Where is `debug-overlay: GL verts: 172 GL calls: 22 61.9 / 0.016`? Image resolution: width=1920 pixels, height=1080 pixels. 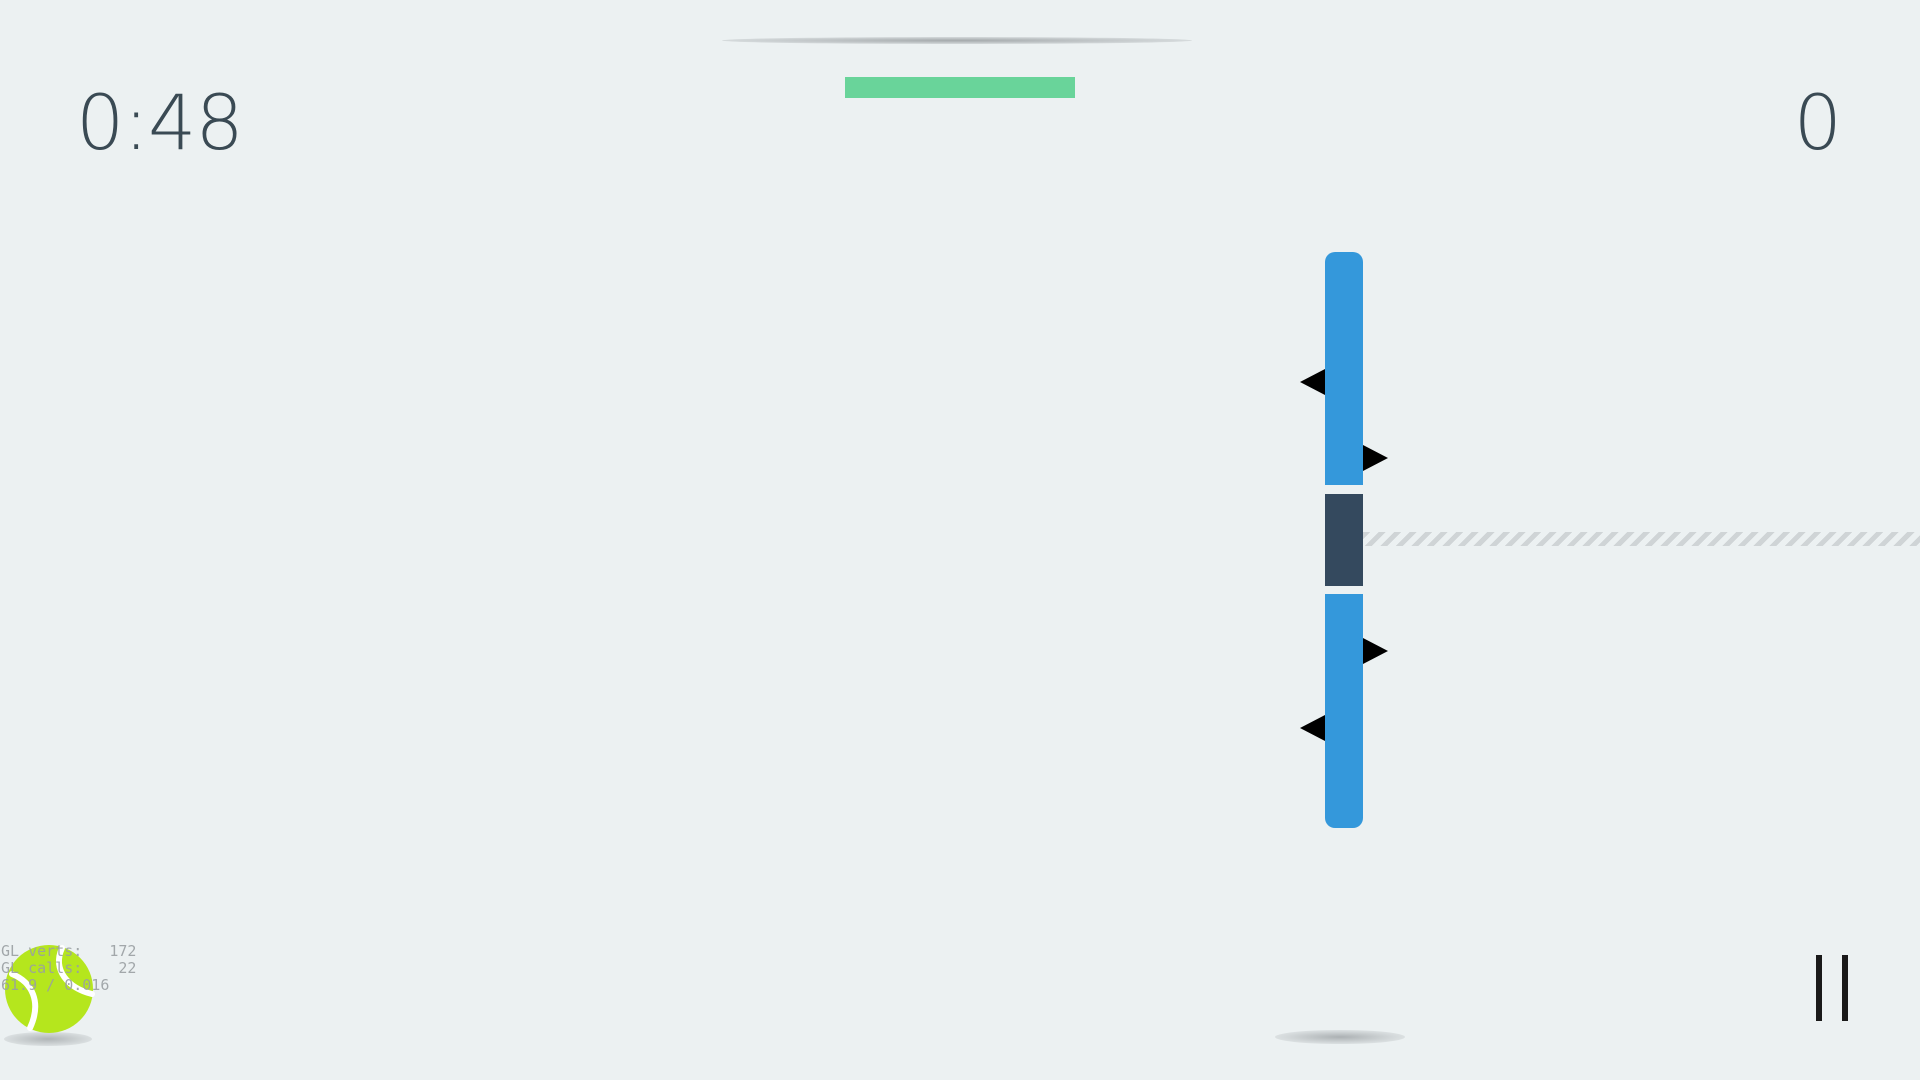
debug-overlay: GL verts: 172 GL calls: 22 61.9 / 0.016 is located at coordinates (68, 968).